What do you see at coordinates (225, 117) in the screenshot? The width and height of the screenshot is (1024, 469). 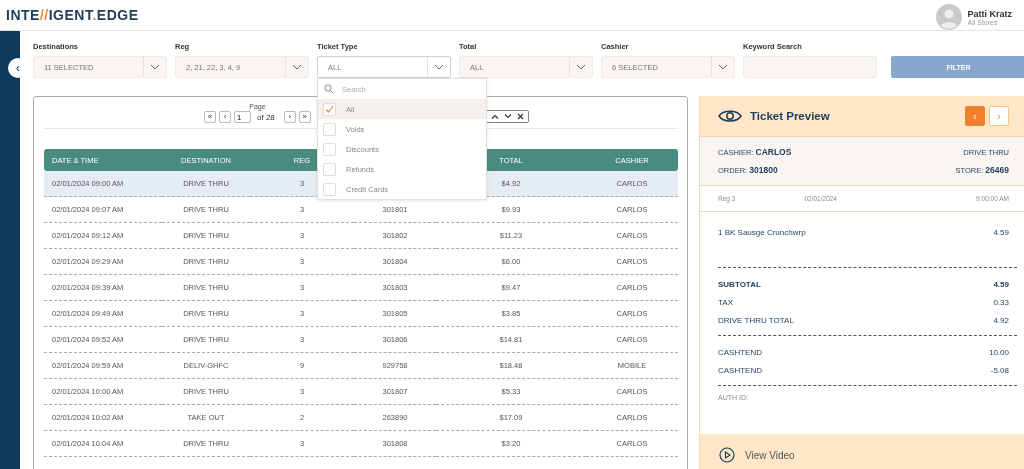 I see `previous-page-button: ‹` at bounding box center [225, 117].